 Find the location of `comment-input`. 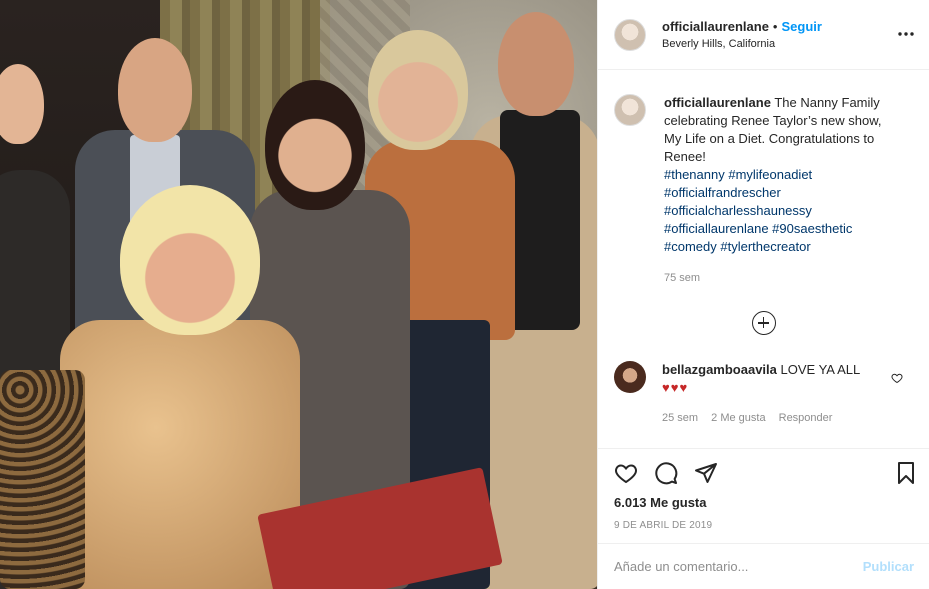

comment-input is located at coordinates (738, 566).